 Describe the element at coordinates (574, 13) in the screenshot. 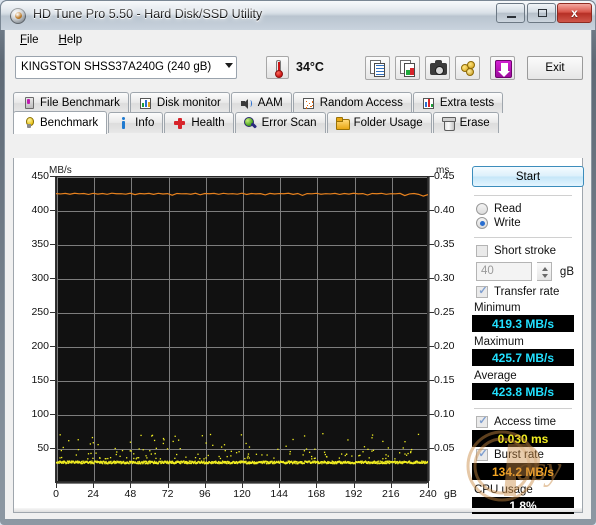

I see `close-button: x` at that location.